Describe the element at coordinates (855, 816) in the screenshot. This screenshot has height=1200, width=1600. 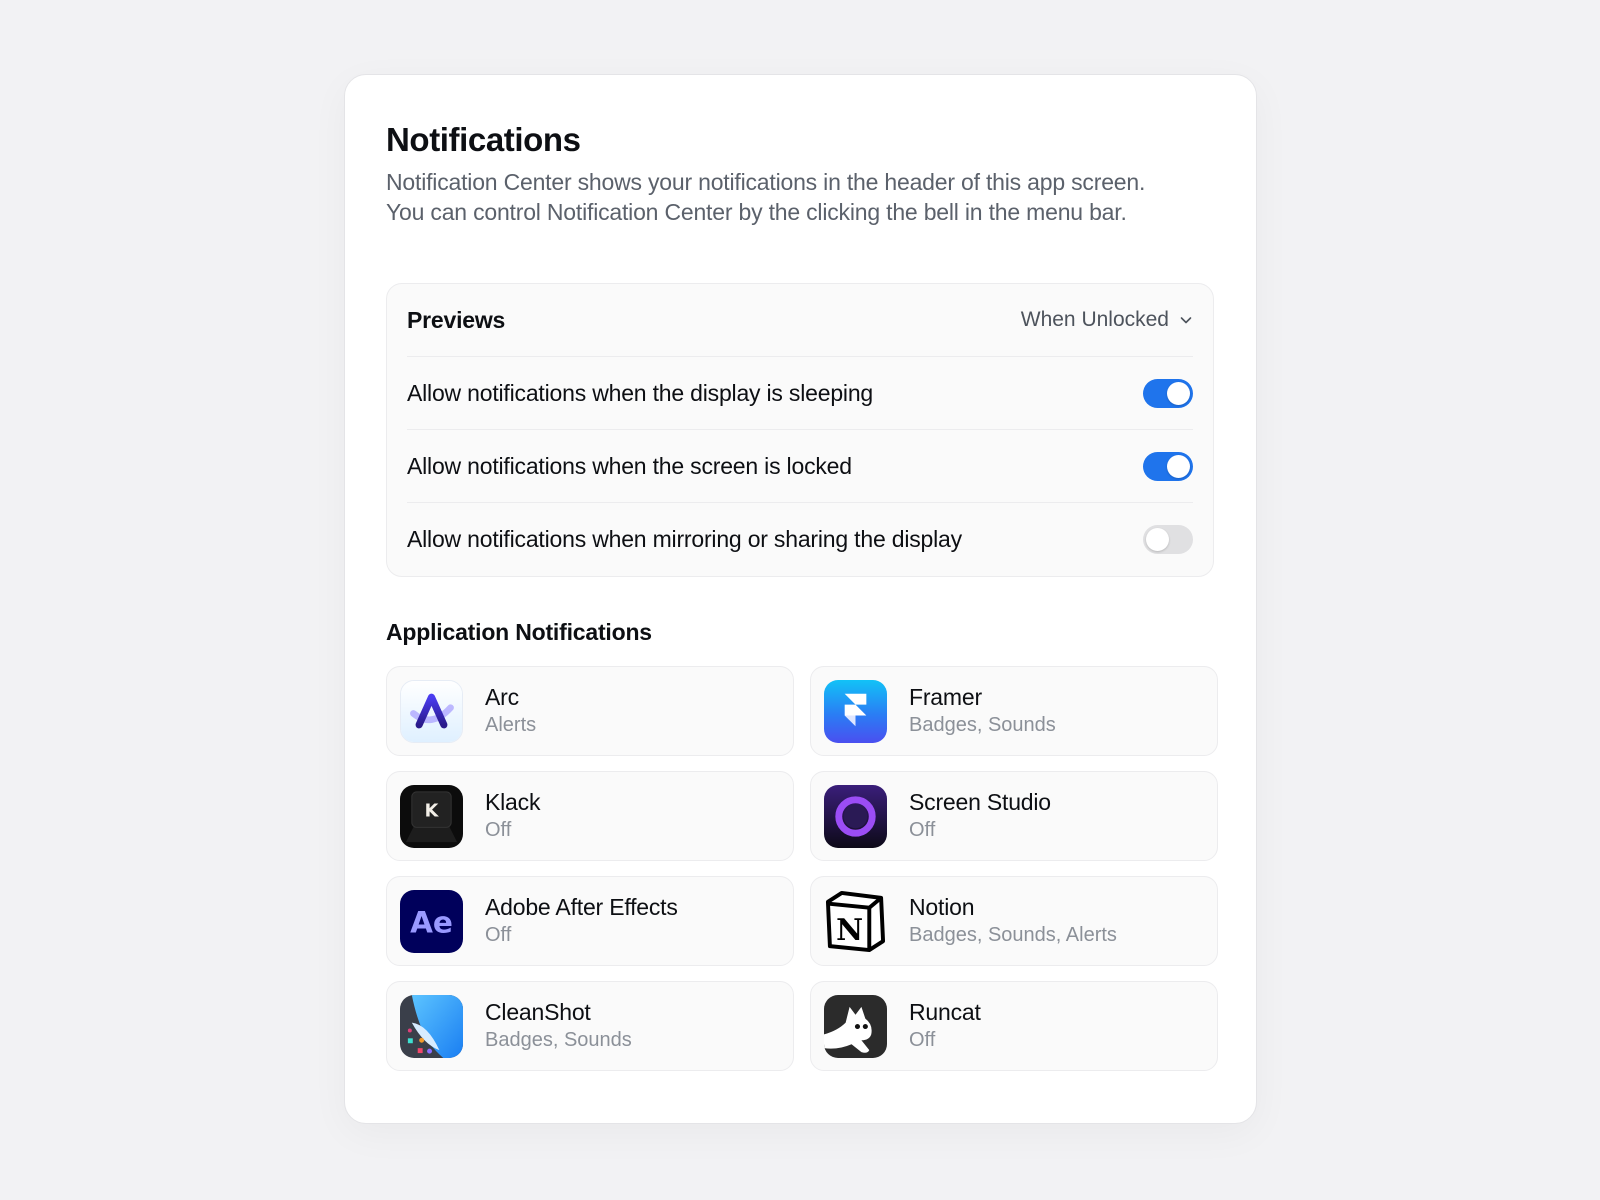
I see `screen-studio-icon` at that location.